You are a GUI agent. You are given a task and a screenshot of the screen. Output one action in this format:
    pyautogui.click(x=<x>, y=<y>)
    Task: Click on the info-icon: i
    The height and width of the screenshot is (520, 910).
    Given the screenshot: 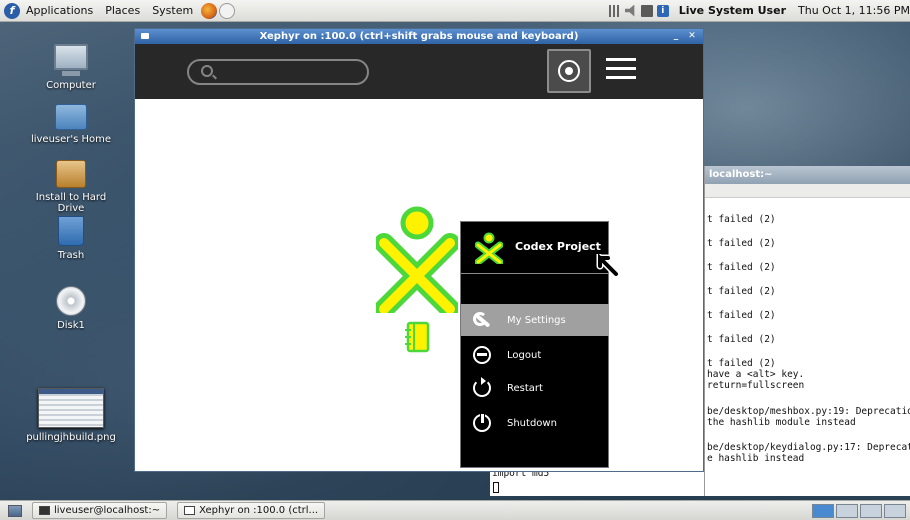 What is the action you would take?
    pyautogui.click(x=662, y=10)
    